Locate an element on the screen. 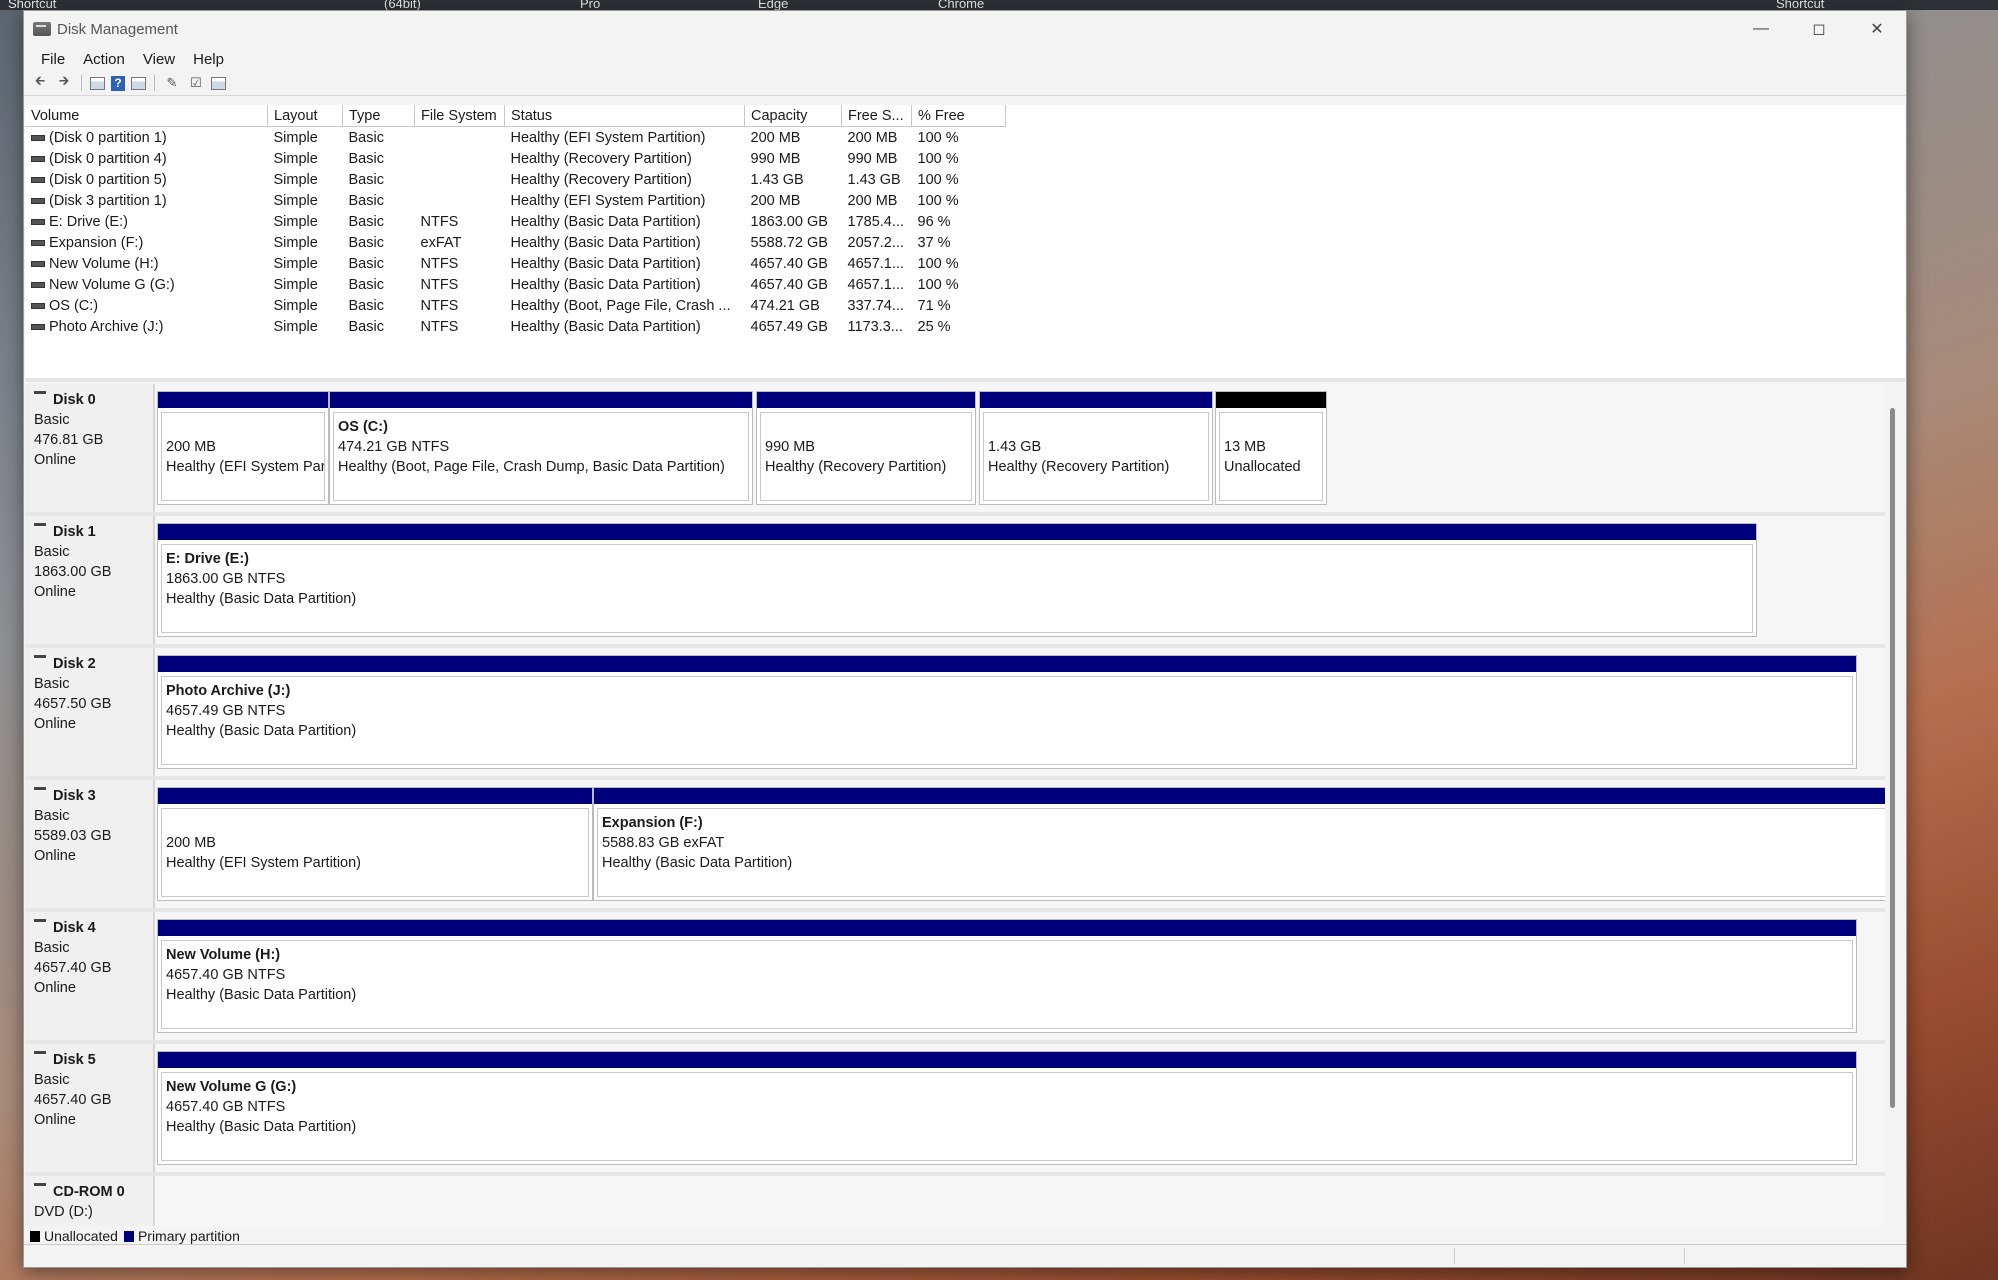 Image resolution: width=1998 pixels, height=1280 pixels. volume-cell: 100 % is located at coordinates (959, 263).